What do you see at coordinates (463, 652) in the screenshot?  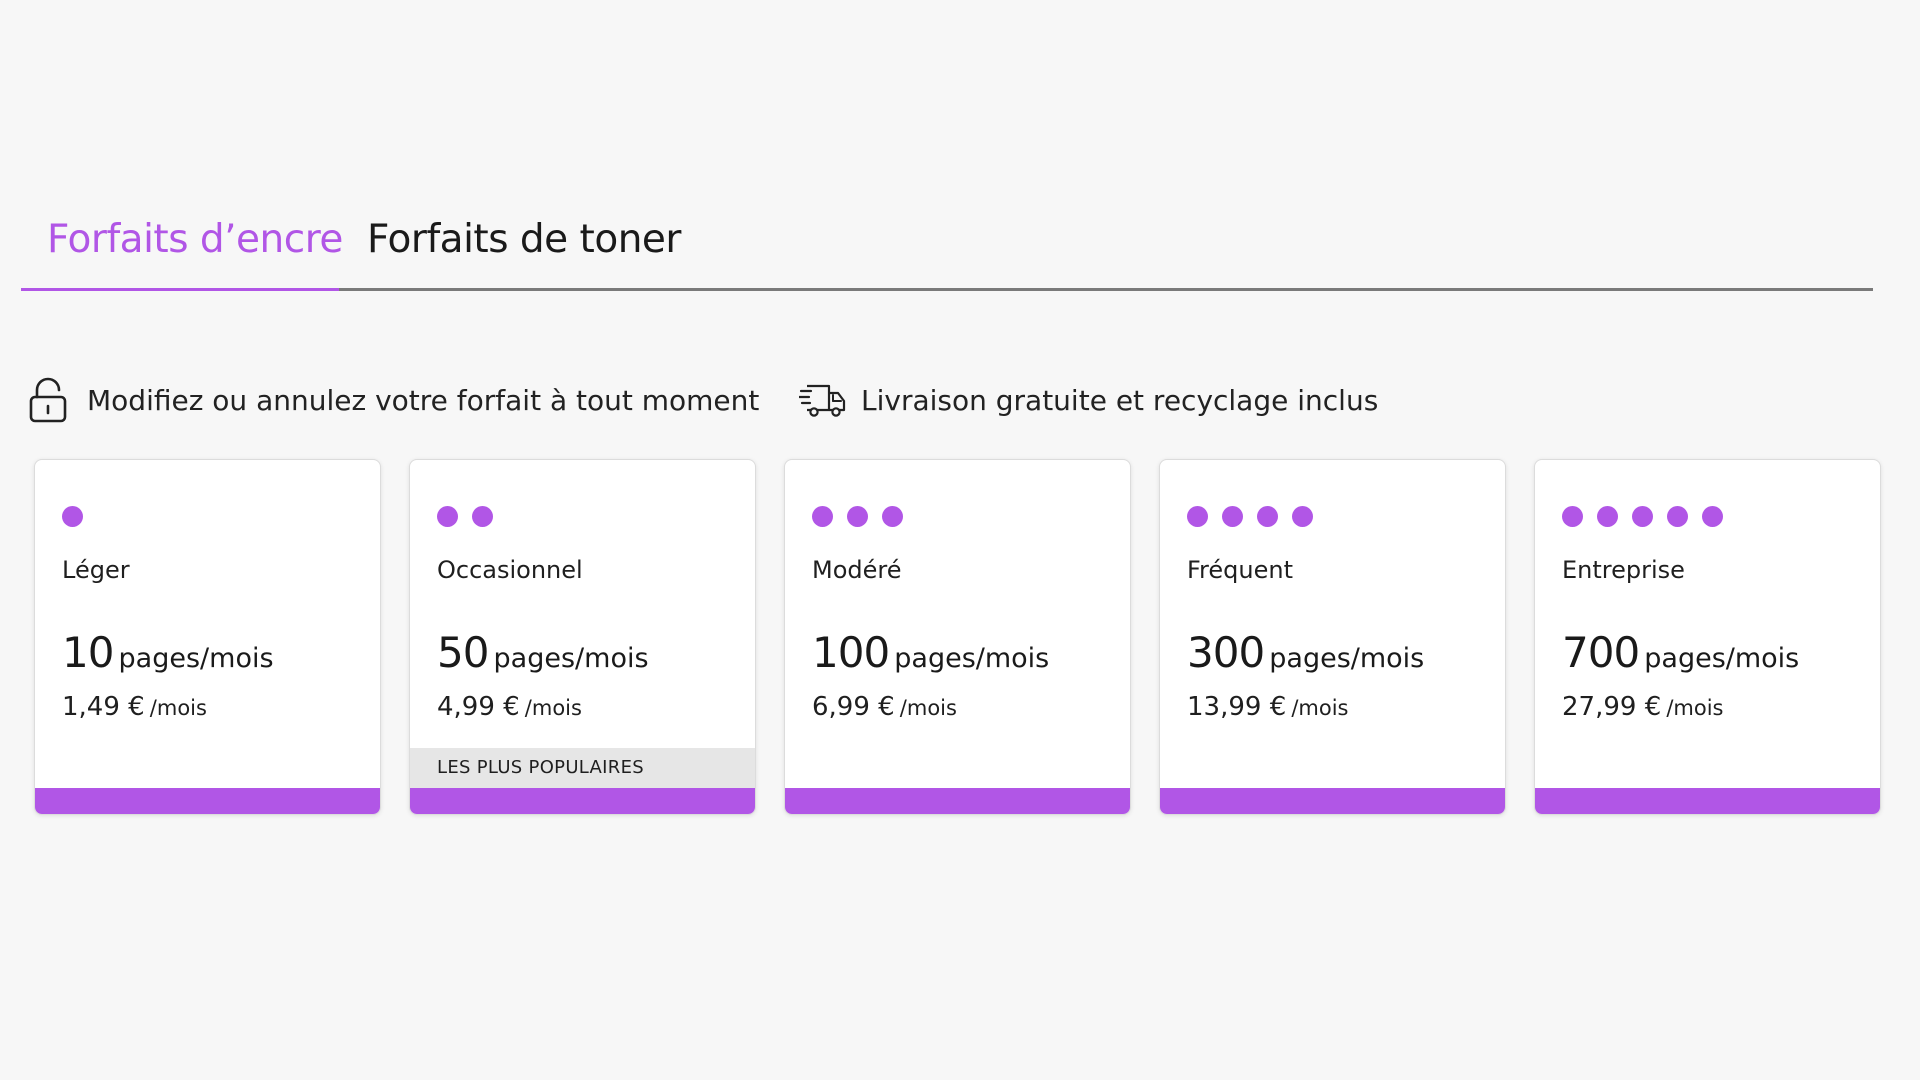 I see `pages-count: 50` at bounding box center [463, 652].